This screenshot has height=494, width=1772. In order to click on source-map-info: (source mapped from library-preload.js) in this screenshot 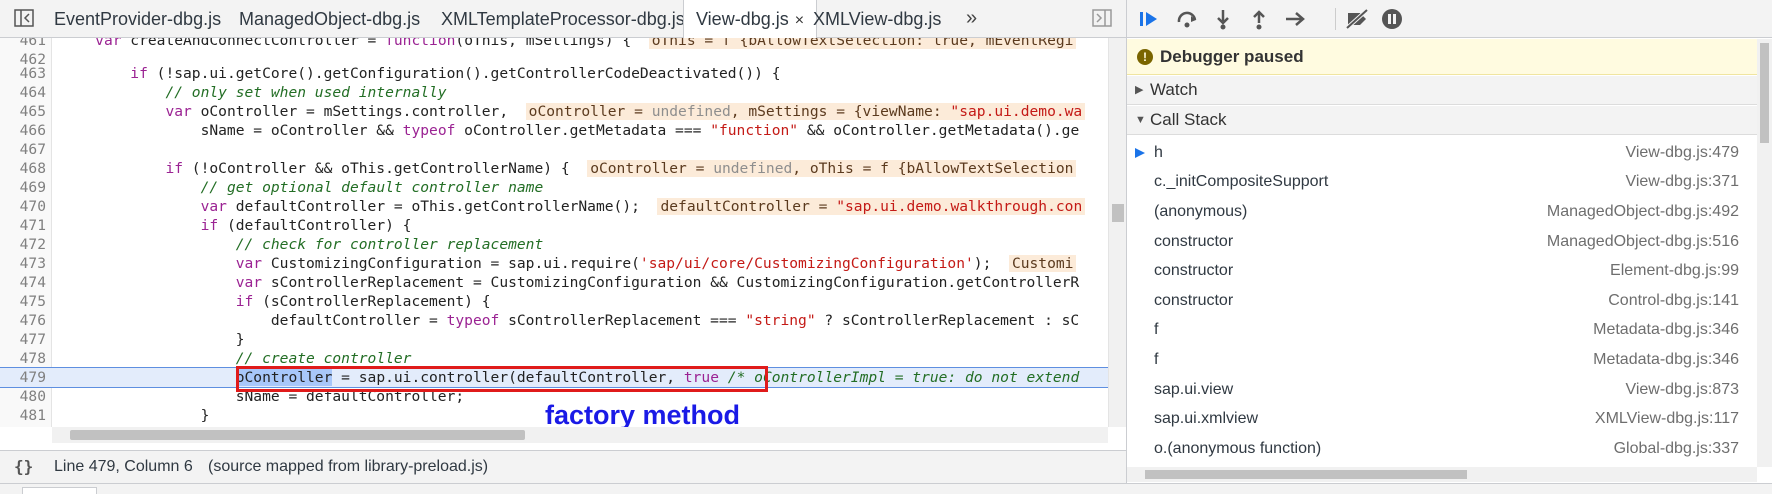, I will do `click(348, 467)`.